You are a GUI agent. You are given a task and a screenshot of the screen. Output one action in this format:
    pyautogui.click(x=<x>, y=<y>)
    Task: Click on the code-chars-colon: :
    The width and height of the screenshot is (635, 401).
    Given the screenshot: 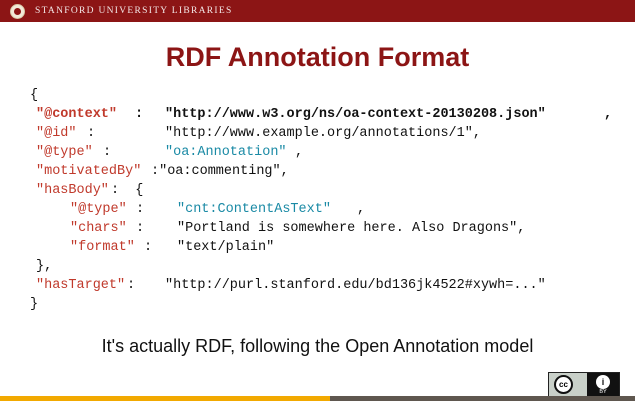 What is the action you would take?
    pyautogui.click(x=140, y=228)
    